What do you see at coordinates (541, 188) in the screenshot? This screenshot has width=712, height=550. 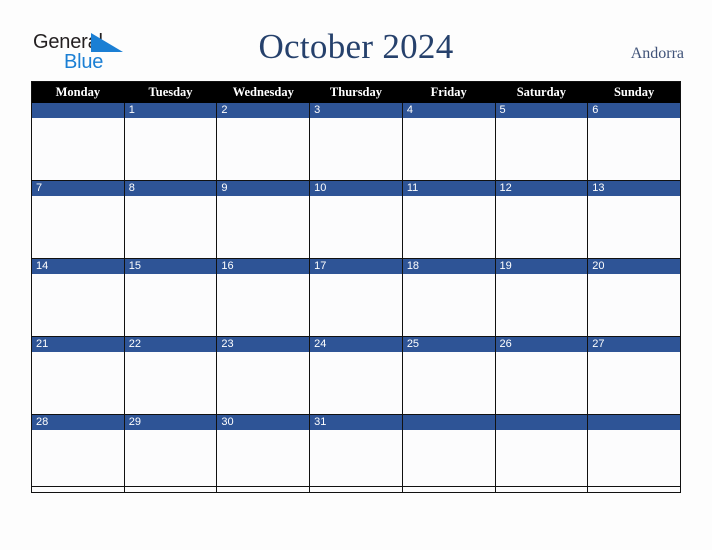 I see `day-number: 12` at bounding box center [541, 188].